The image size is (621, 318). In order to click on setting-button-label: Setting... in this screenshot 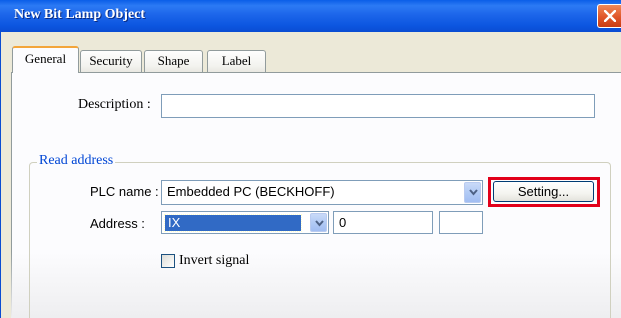, I will do `click(543, 191)`.